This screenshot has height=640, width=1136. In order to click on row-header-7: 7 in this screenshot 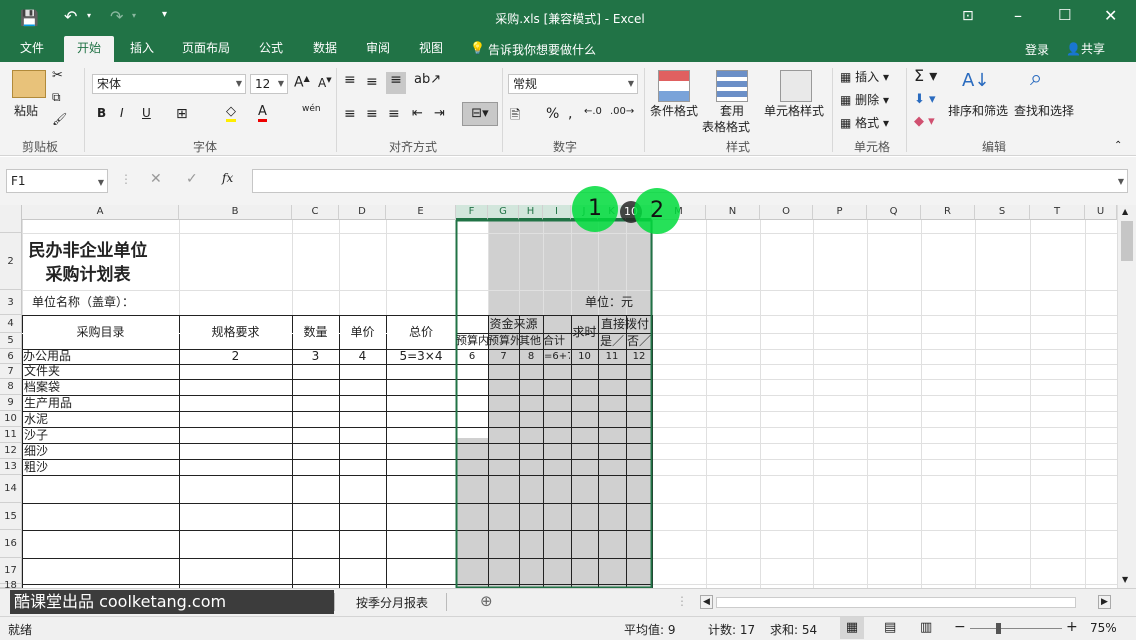, I will do `click(11, 371)`.